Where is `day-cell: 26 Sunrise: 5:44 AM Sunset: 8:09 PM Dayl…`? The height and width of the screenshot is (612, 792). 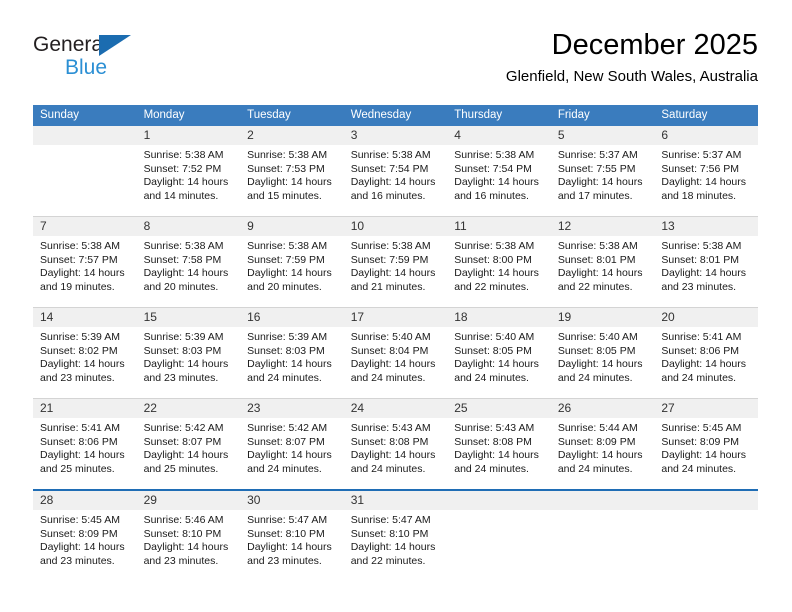
day-cell: 26 Sunrise: 5:44 AM Sunset: 8:09 PM Dayl… is located at coordinates (602, 444).